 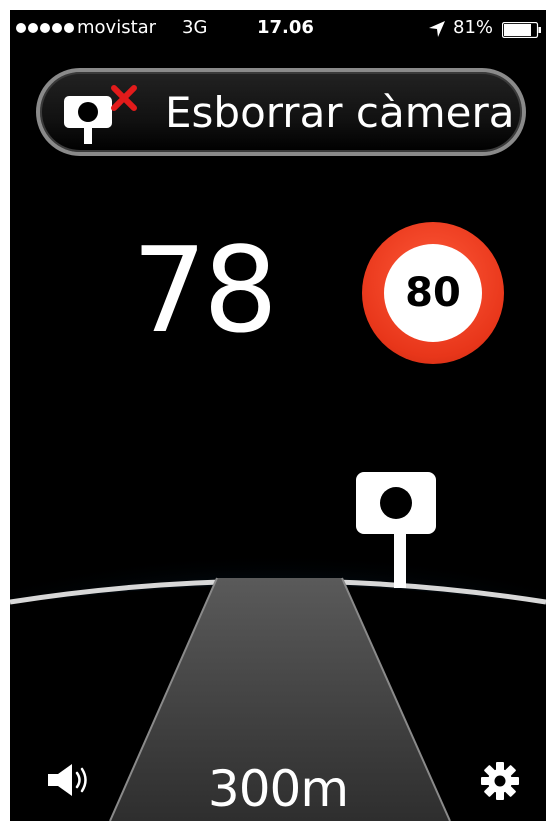 What do you see at coordinates (204, 290) in the screenshot?
I see `current-speed: 78` at bounding box center [204, 290].